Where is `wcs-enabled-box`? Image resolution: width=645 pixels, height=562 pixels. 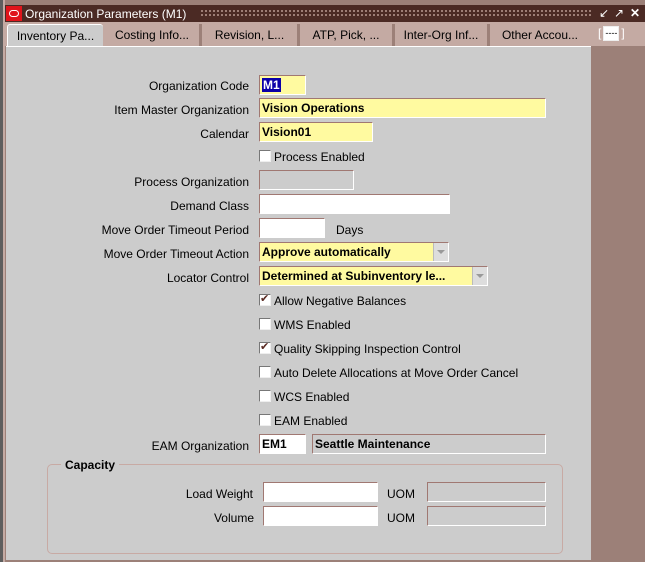
wcs-enabled-box is located at coordinates (265, 396).